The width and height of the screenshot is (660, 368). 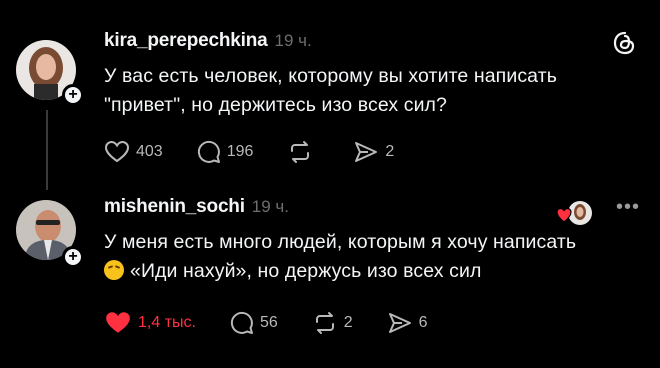 I want to click on post-actions: 403 196 2, so click(x=266, y=152).